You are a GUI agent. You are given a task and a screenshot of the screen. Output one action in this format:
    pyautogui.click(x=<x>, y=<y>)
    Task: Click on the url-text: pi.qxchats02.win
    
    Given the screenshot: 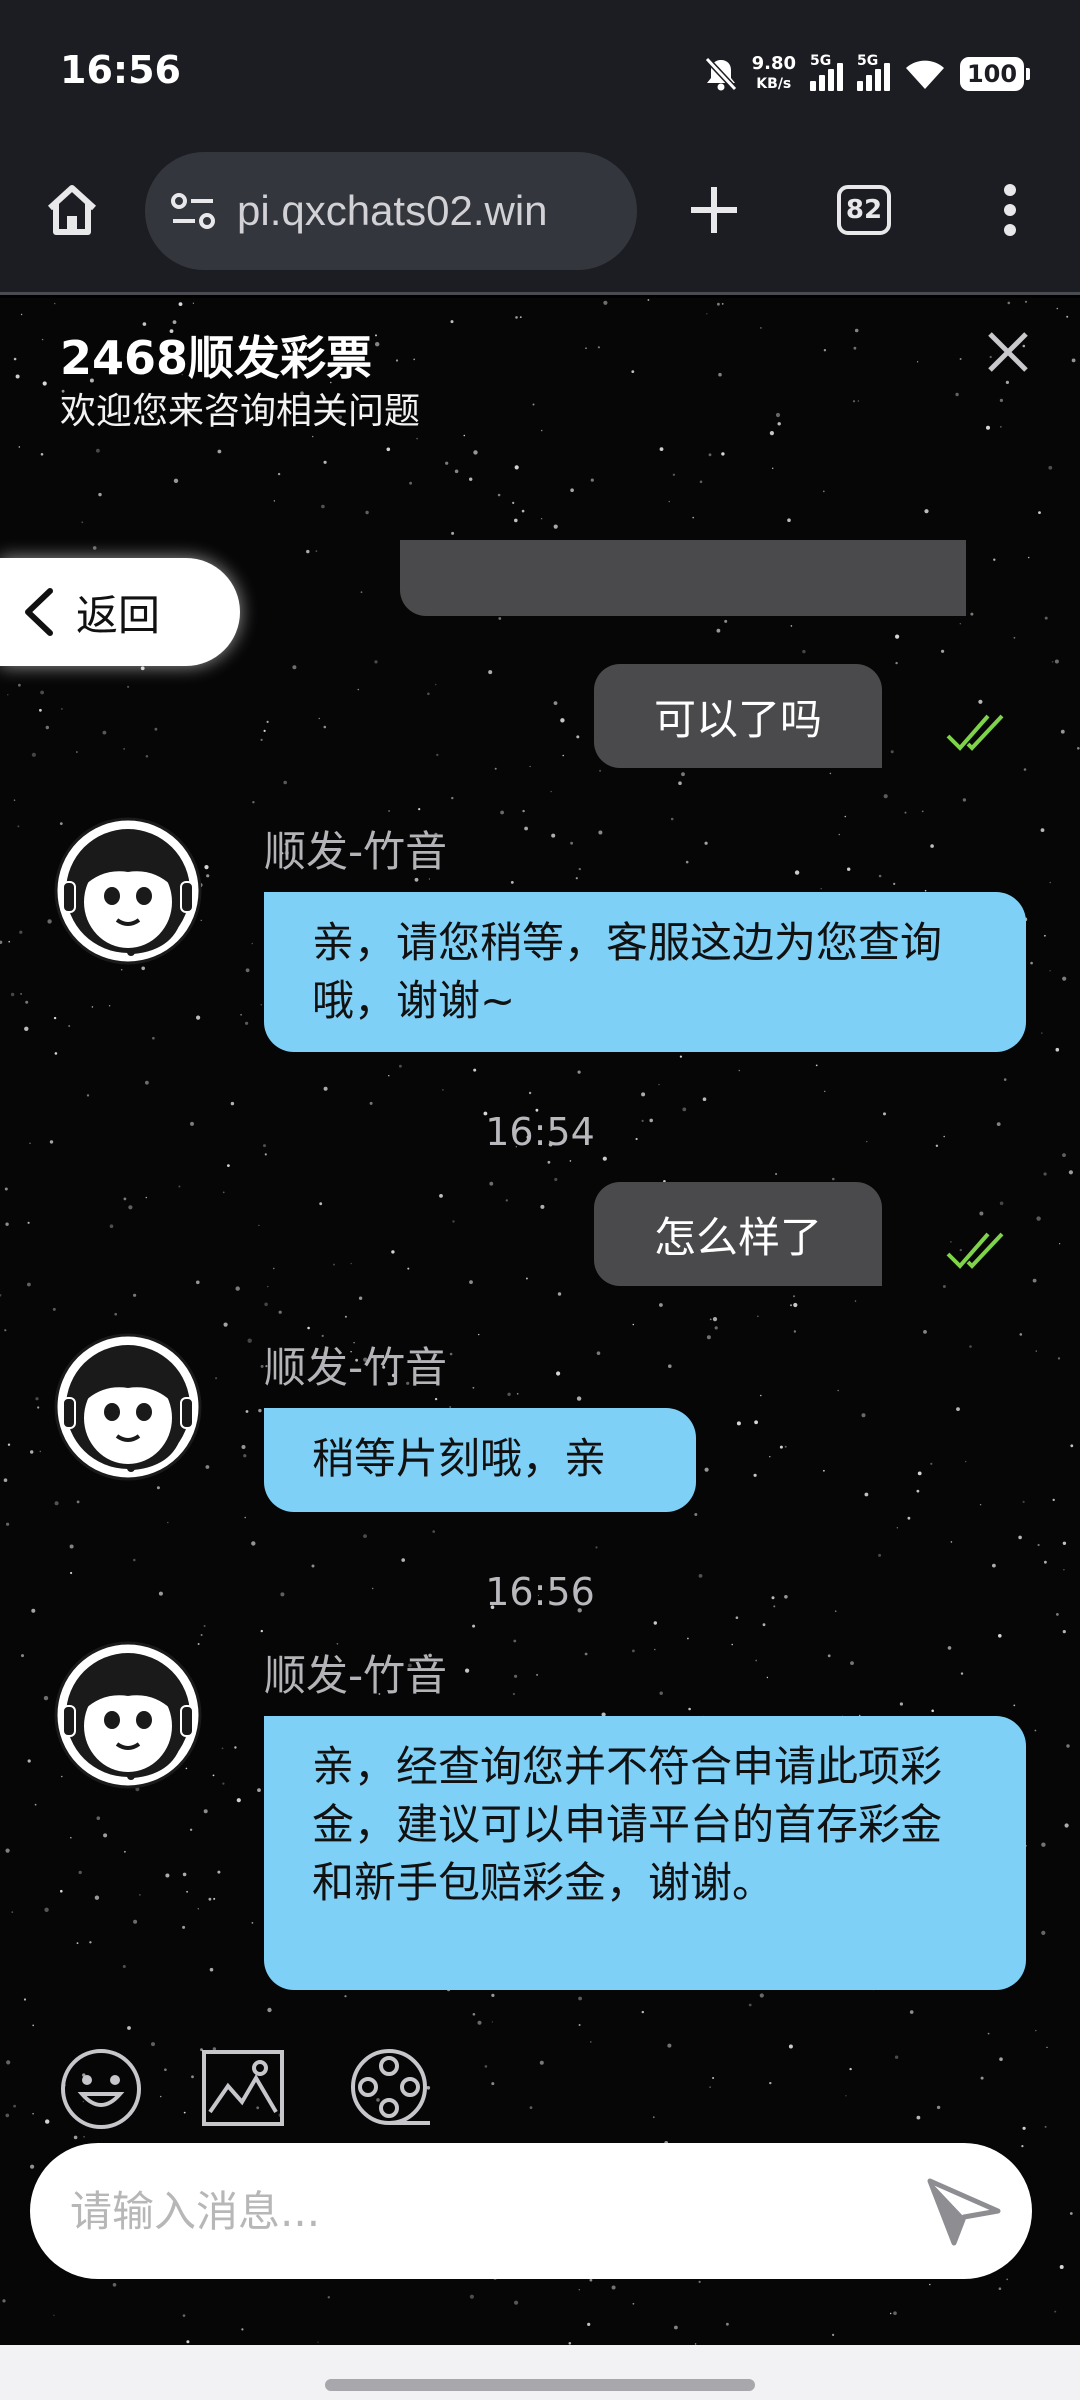 What is the action you would take?
    pyautogui.click(x=392, y=210)
    